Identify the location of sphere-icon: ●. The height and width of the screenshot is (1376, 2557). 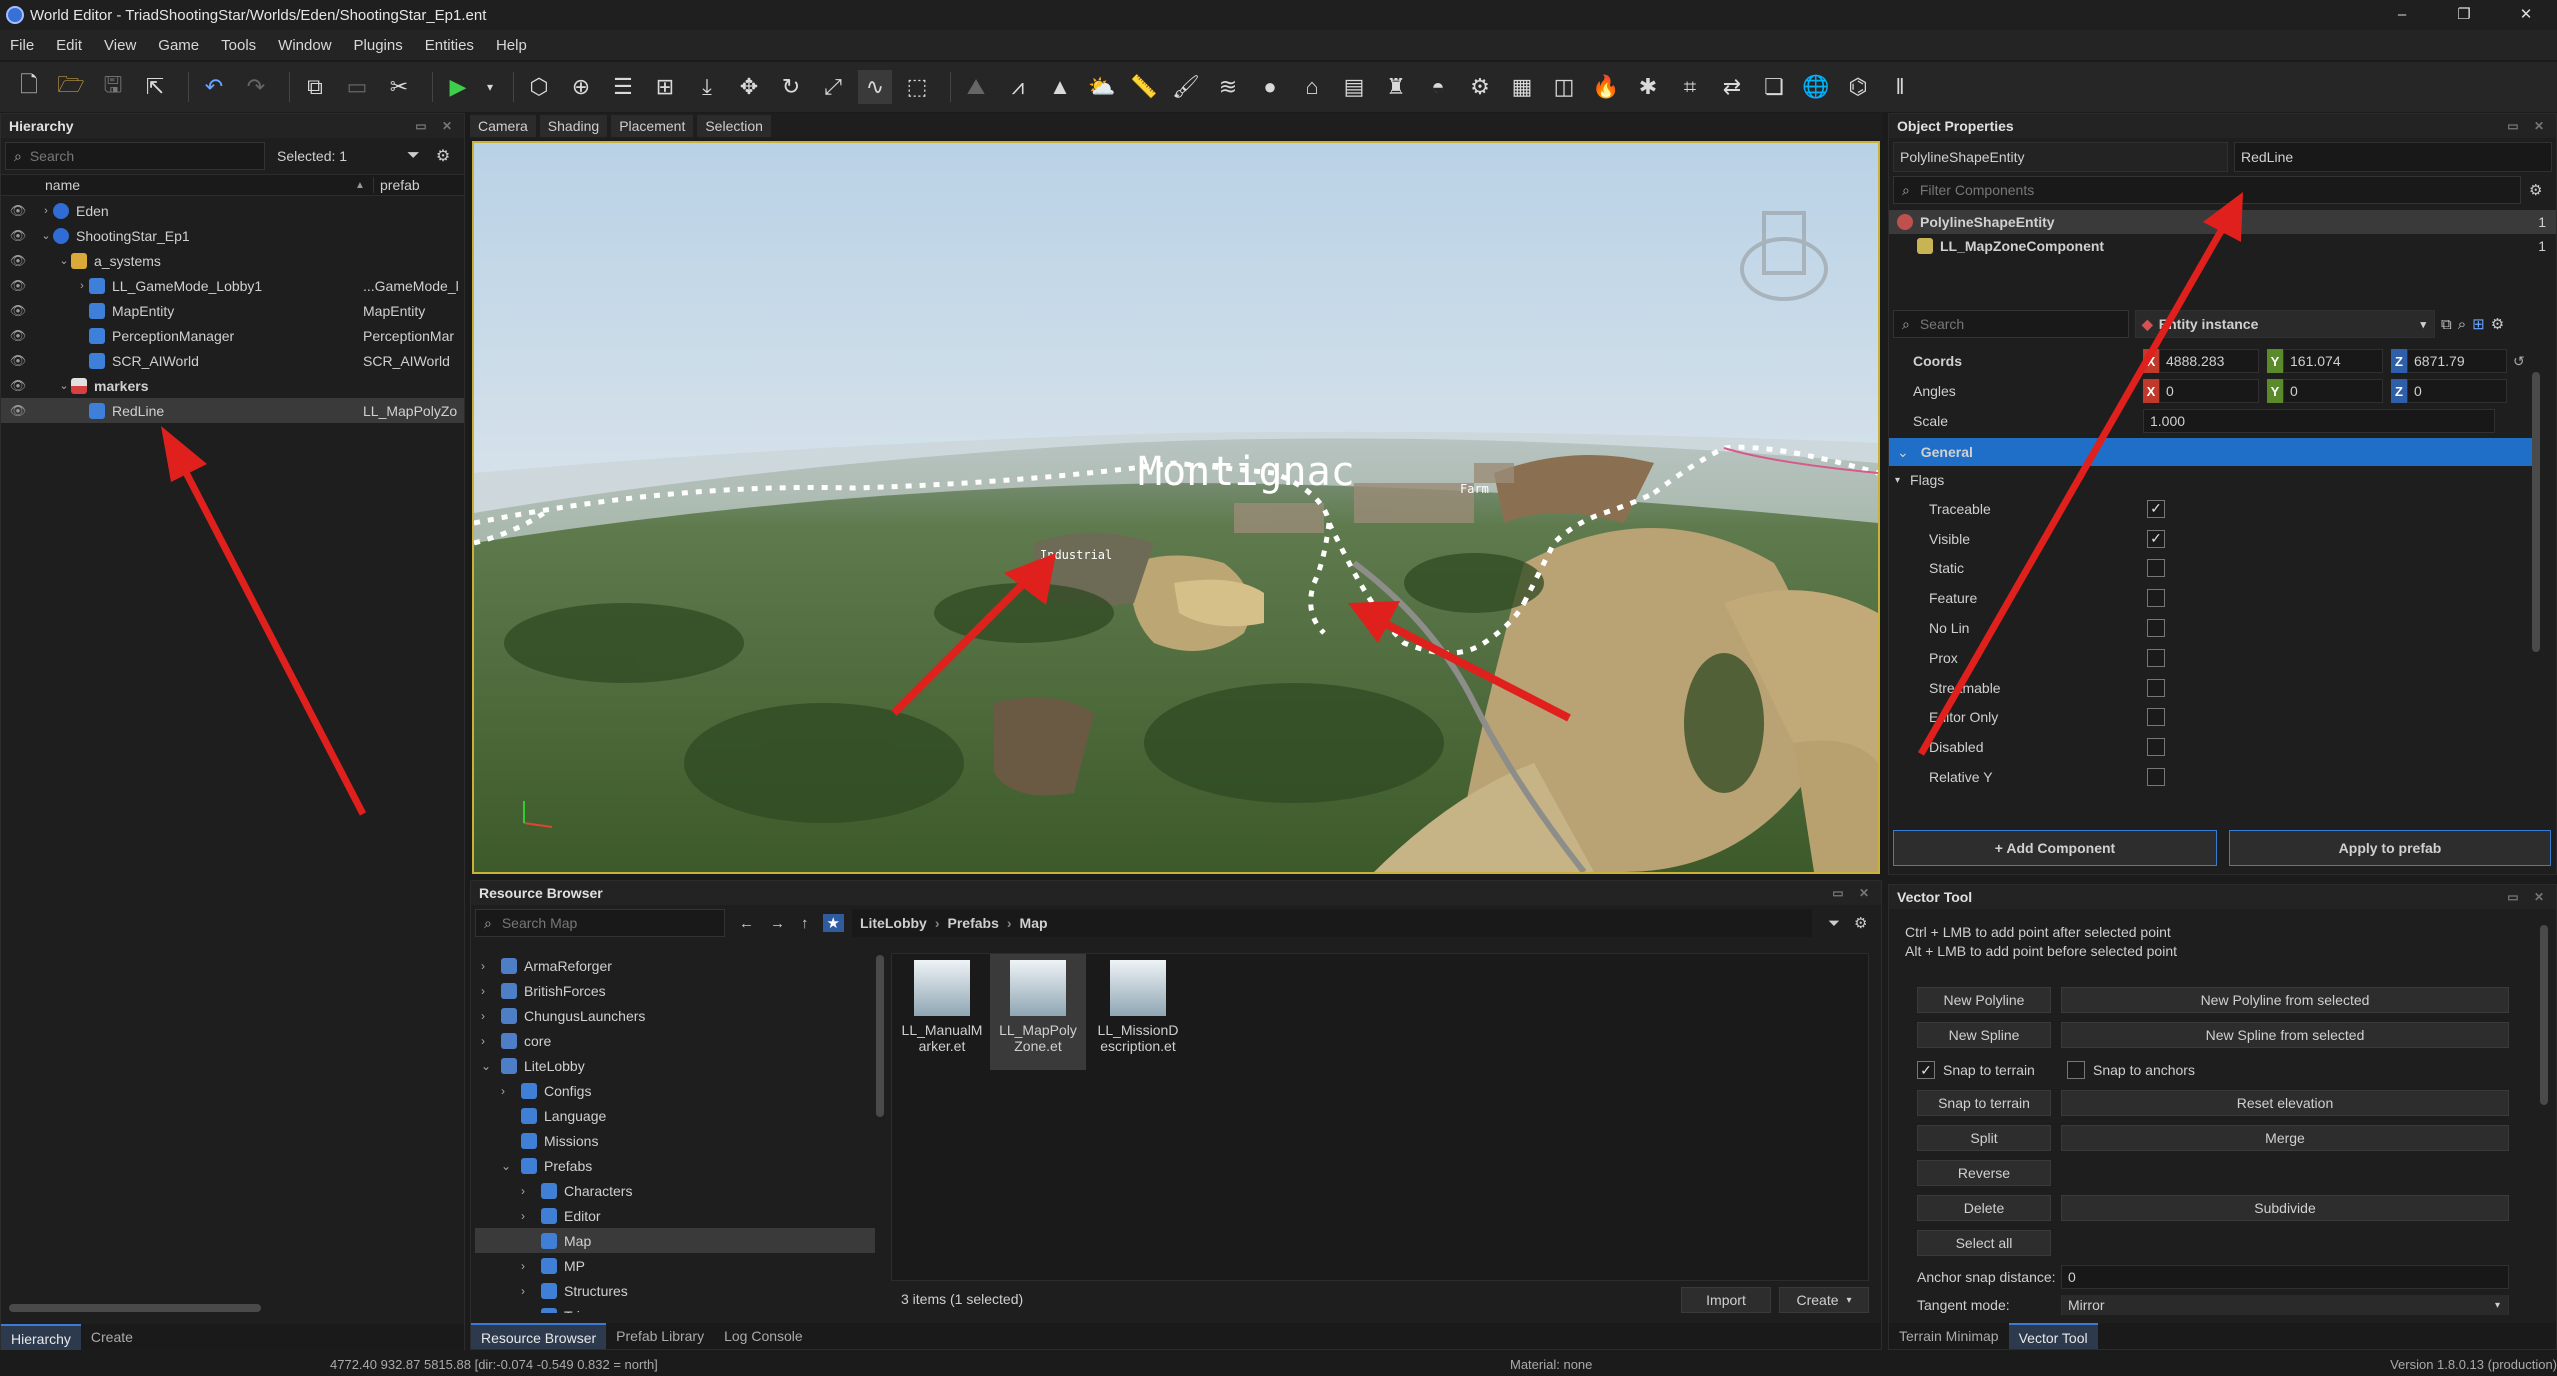
(1270, 87).